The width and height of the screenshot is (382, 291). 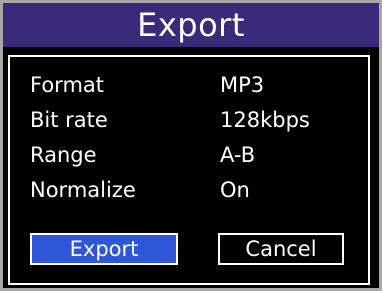 I want to click on setting-label-normalize: Normalize, so click(x=83, y=190).